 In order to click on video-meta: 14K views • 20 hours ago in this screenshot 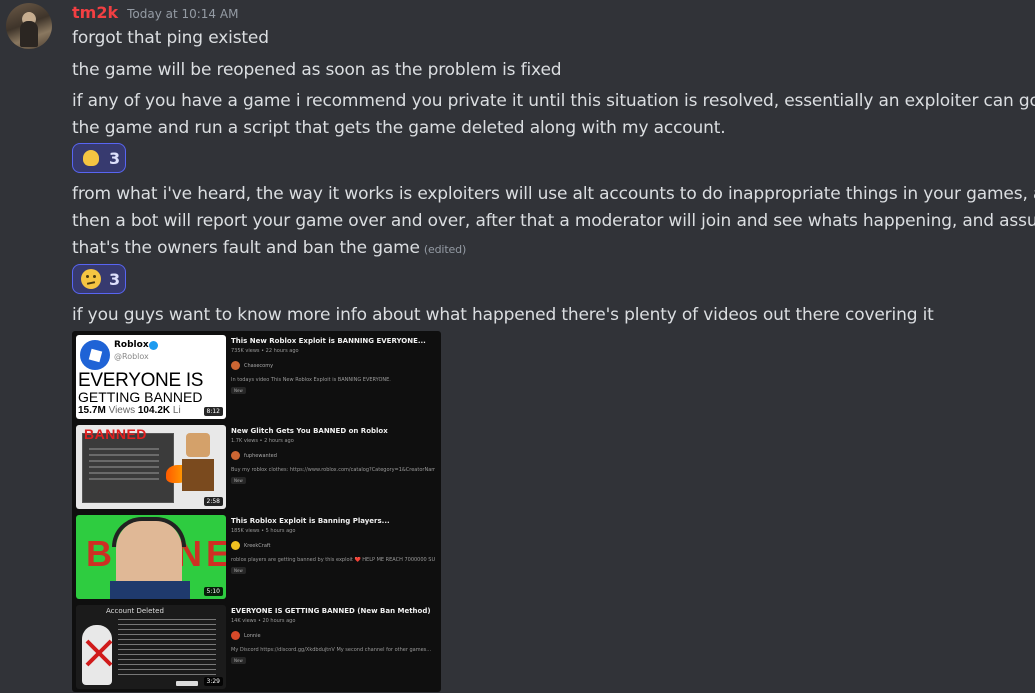, I will do `click(263, 621)`.